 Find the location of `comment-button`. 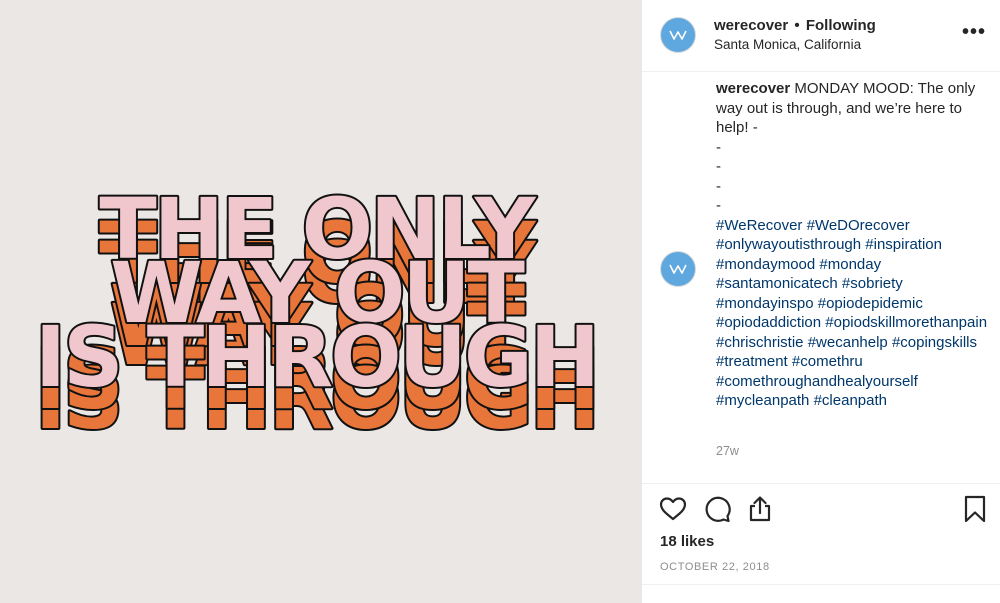

comment-button is located at coordinates (717, 509).